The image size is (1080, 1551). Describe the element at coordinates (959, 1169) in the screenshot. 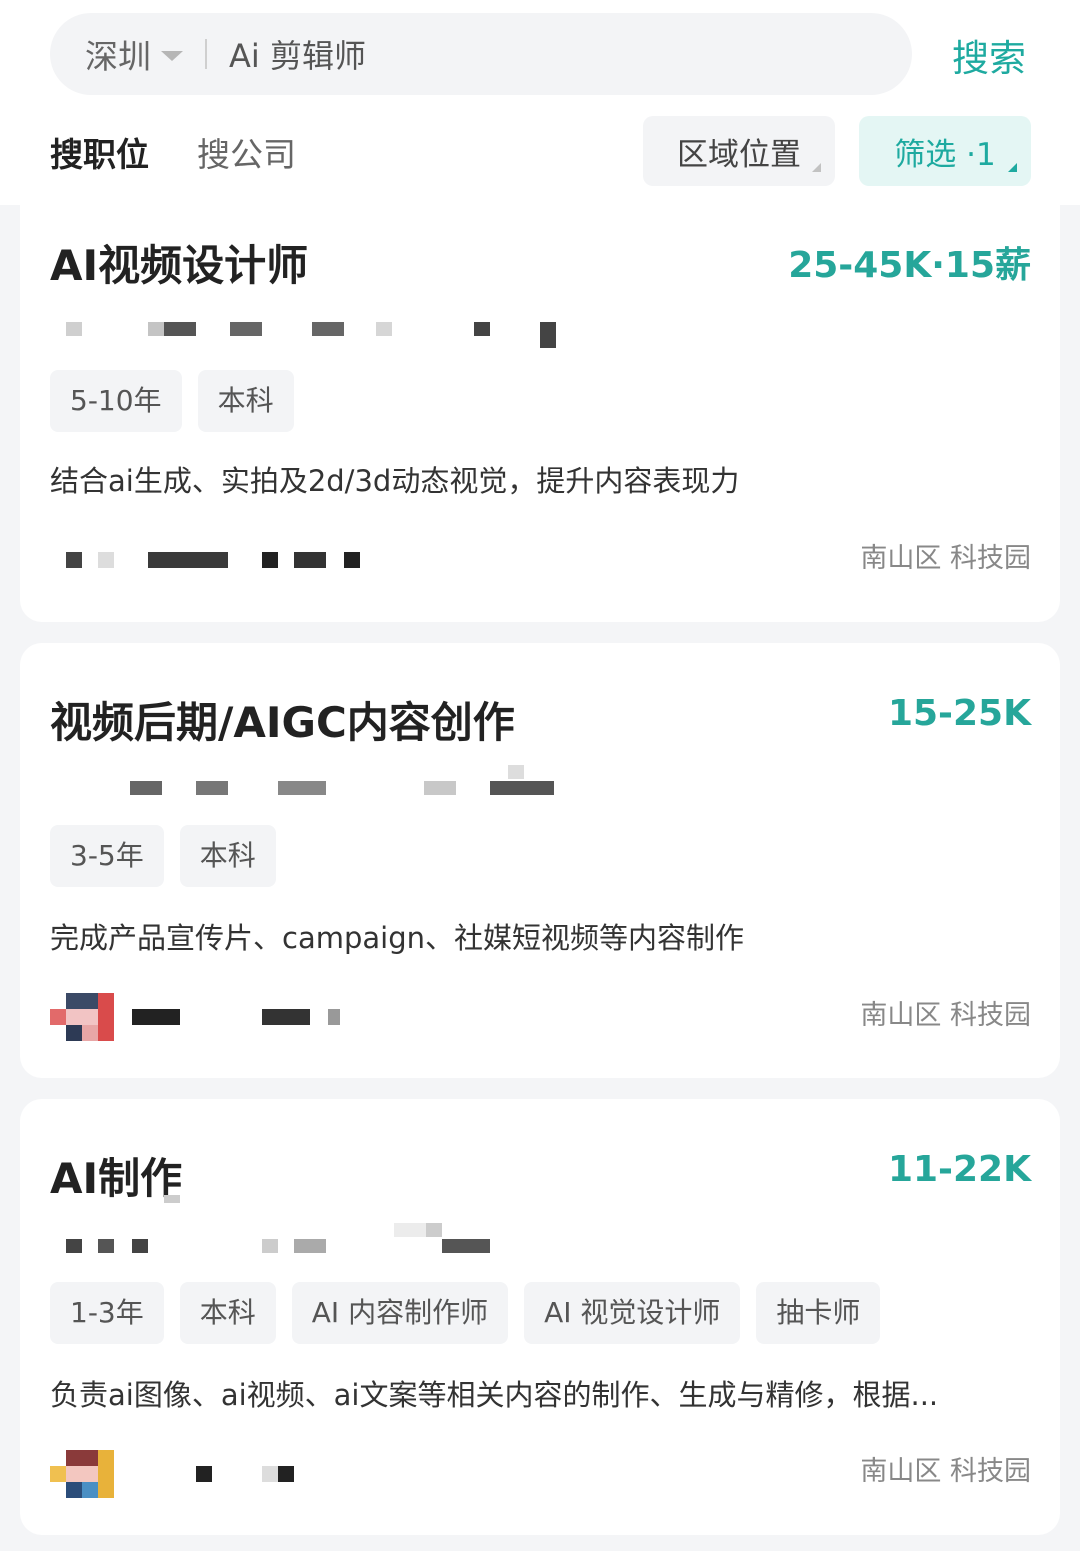

I see `job-salary: 11-22K` at that location.